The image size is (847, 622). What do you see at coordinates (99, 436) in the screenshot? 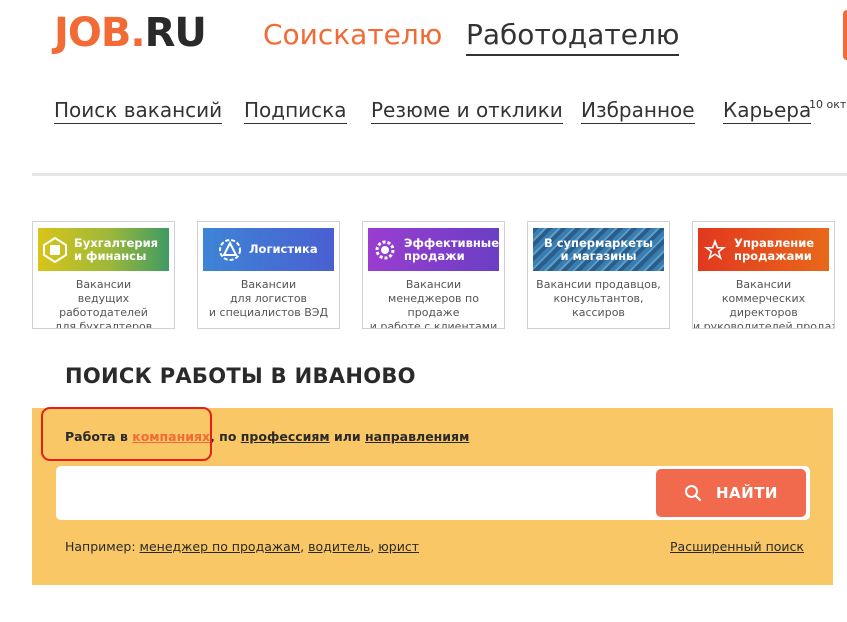
I see `filters-prefix: Работа в` at bounding box center [99, 436].